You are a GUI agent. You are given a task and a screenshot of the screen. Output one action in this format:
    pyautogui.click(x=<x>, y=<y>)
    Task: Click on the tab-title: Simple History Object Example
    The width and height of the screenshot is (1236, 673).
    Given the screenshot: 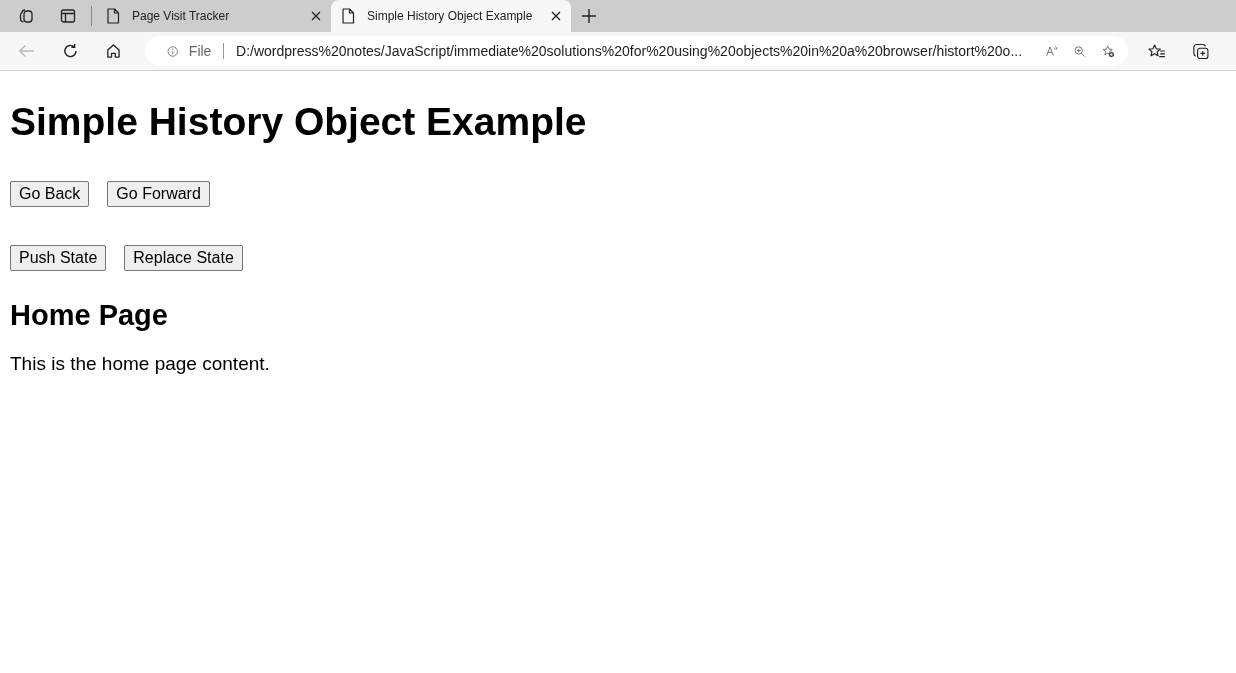 What is the action you would take?
    pyautogui.click(x=450, y=16)
    